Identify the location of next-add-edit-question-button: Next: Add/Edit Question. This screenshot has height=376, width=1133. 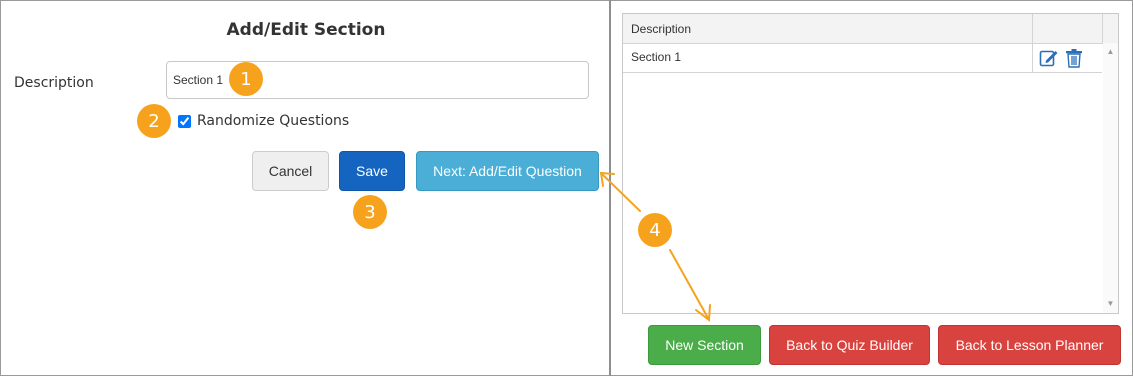
(507, 171).